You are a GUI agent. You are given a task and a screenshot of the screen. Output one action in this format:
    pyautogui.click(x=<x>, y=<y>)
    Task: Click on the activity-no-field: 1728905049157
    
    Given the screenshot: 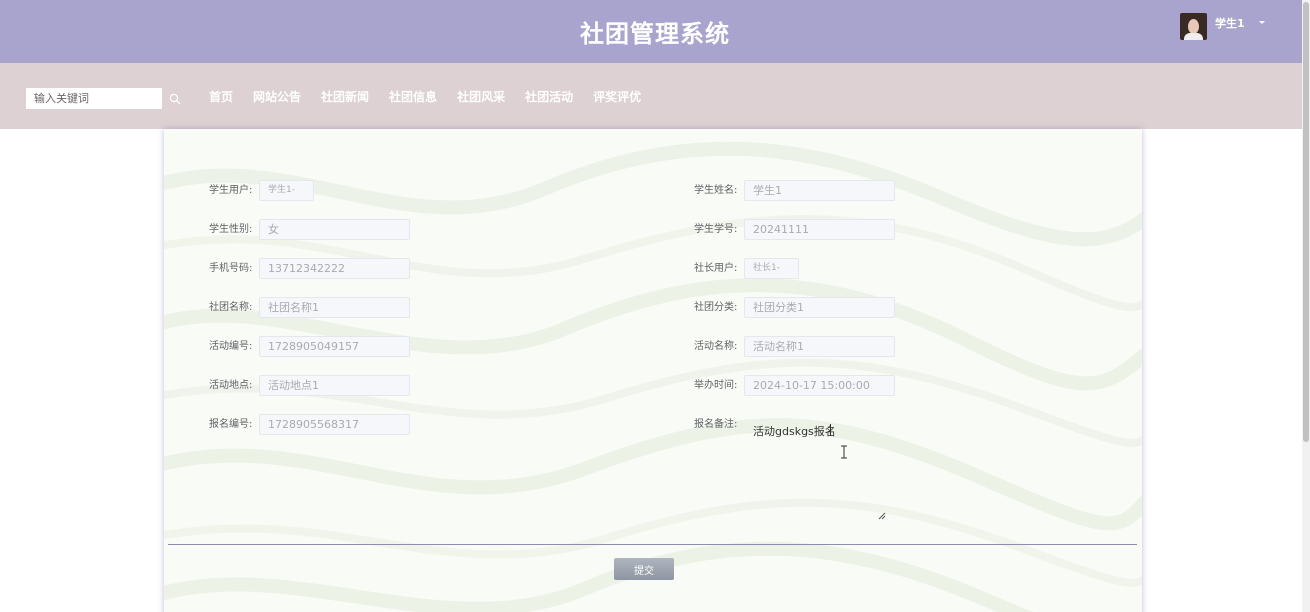 What is the action you would take?
    pyautogui.click(x=334, y=346)
    